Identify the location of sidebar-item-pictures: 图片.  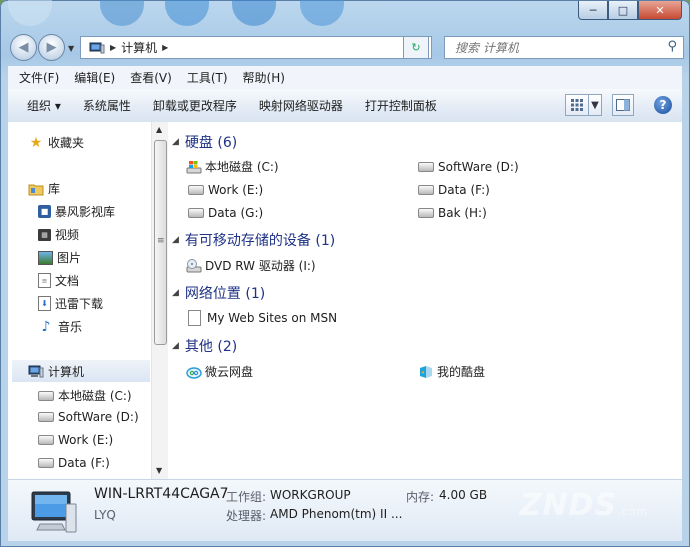
(59, 257).